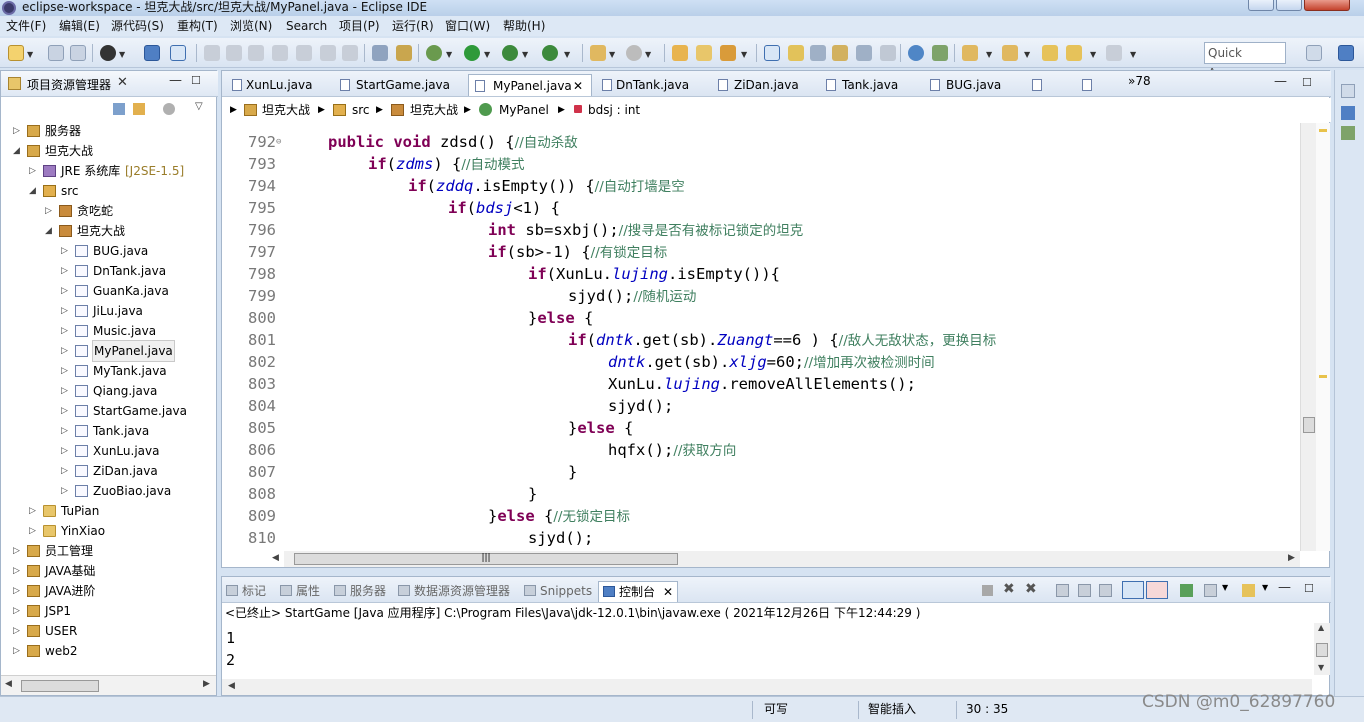 The width and height of the screenshot is (1364, 722). Describe the element at coordinates (449, 54) in the screenshot. I see `debug-dropdown-icon: ▼` at that location.